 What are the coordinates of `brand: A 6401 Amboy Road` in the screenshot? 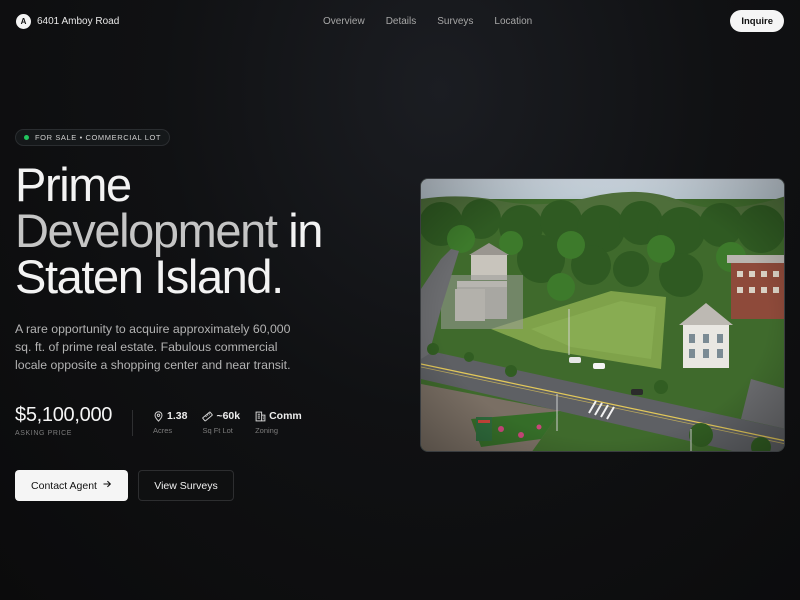 It's located at (68, 21).